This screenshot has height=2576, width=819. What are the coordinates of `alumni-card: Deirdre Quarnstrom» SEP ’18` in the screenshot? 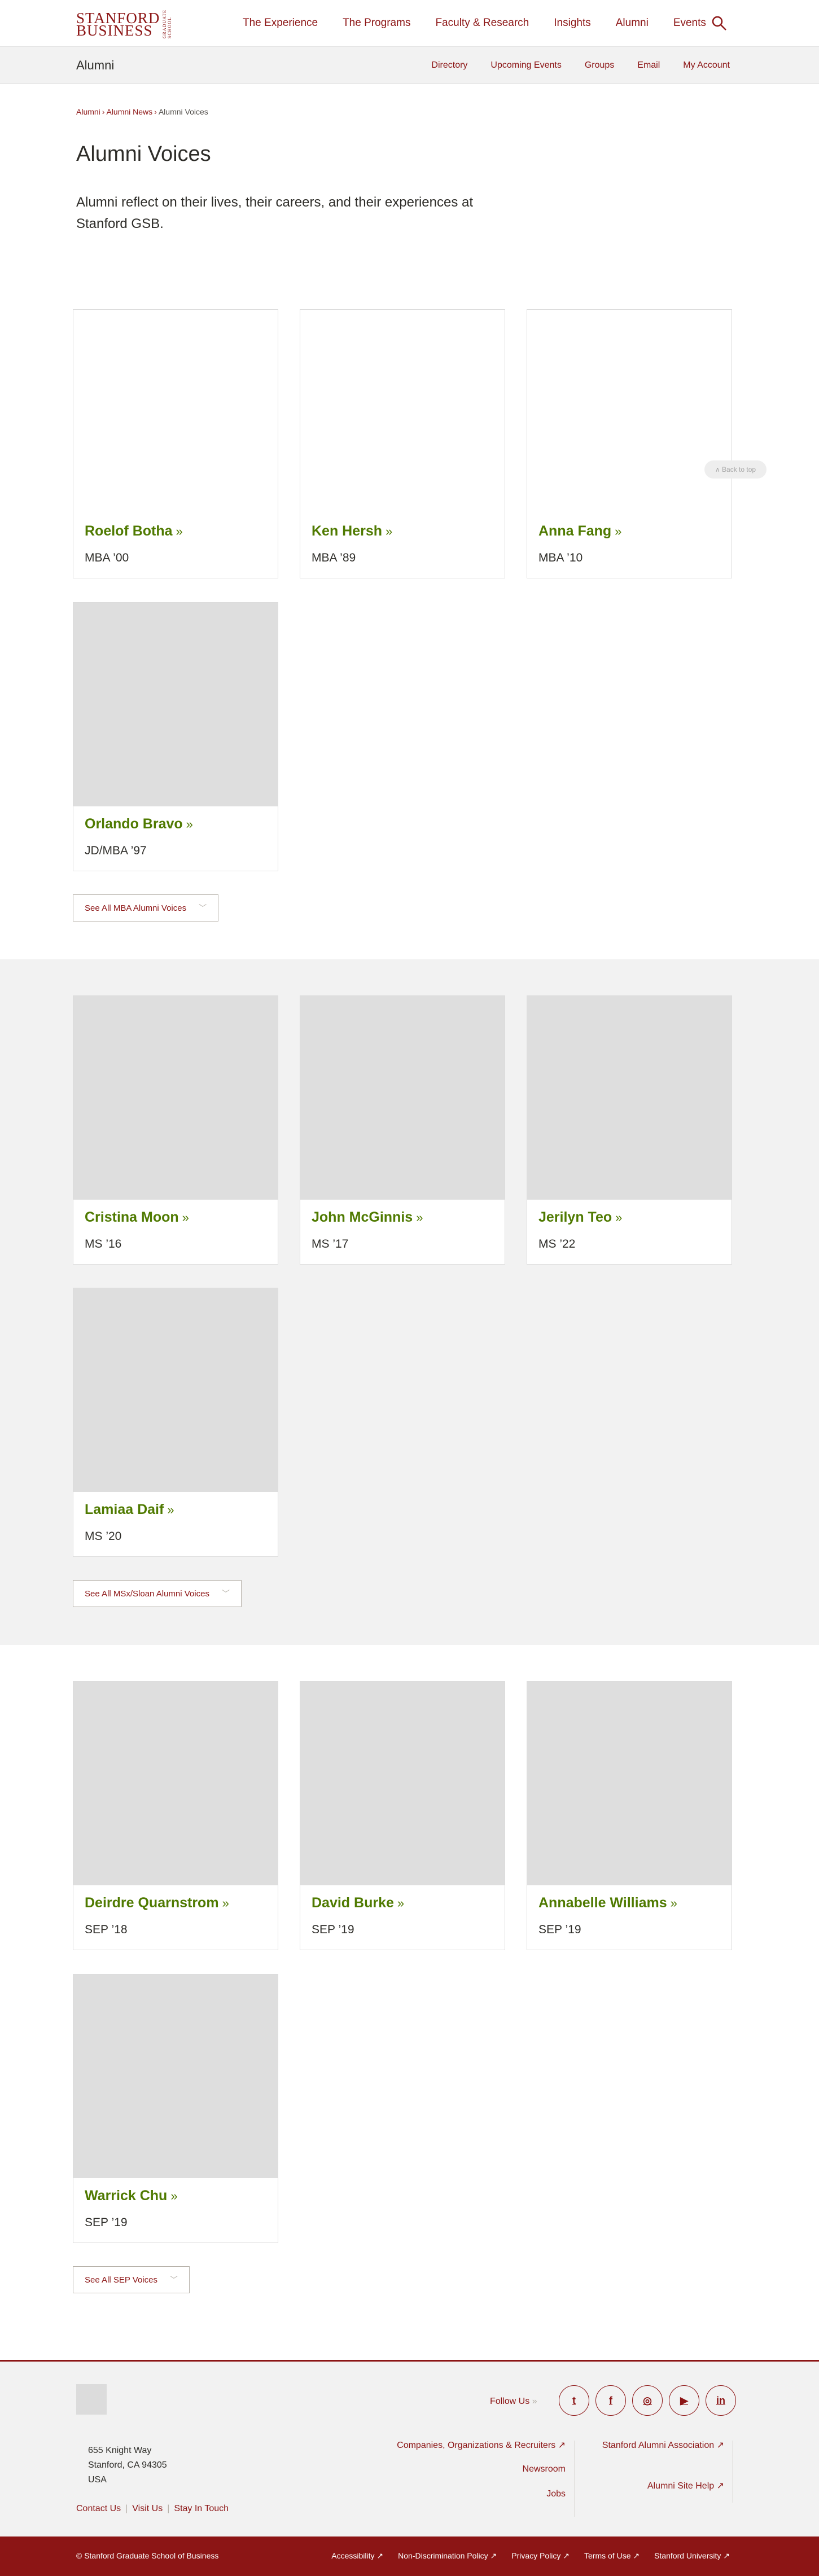 It's located at (175, 1815).